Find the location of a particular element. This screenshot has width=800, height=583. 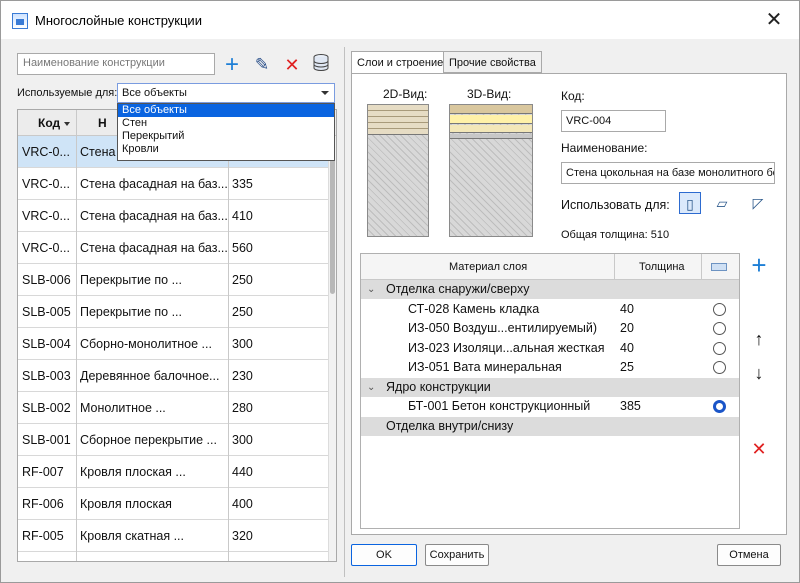

layer-thickness: 385 is located at coordinates (630, 406).